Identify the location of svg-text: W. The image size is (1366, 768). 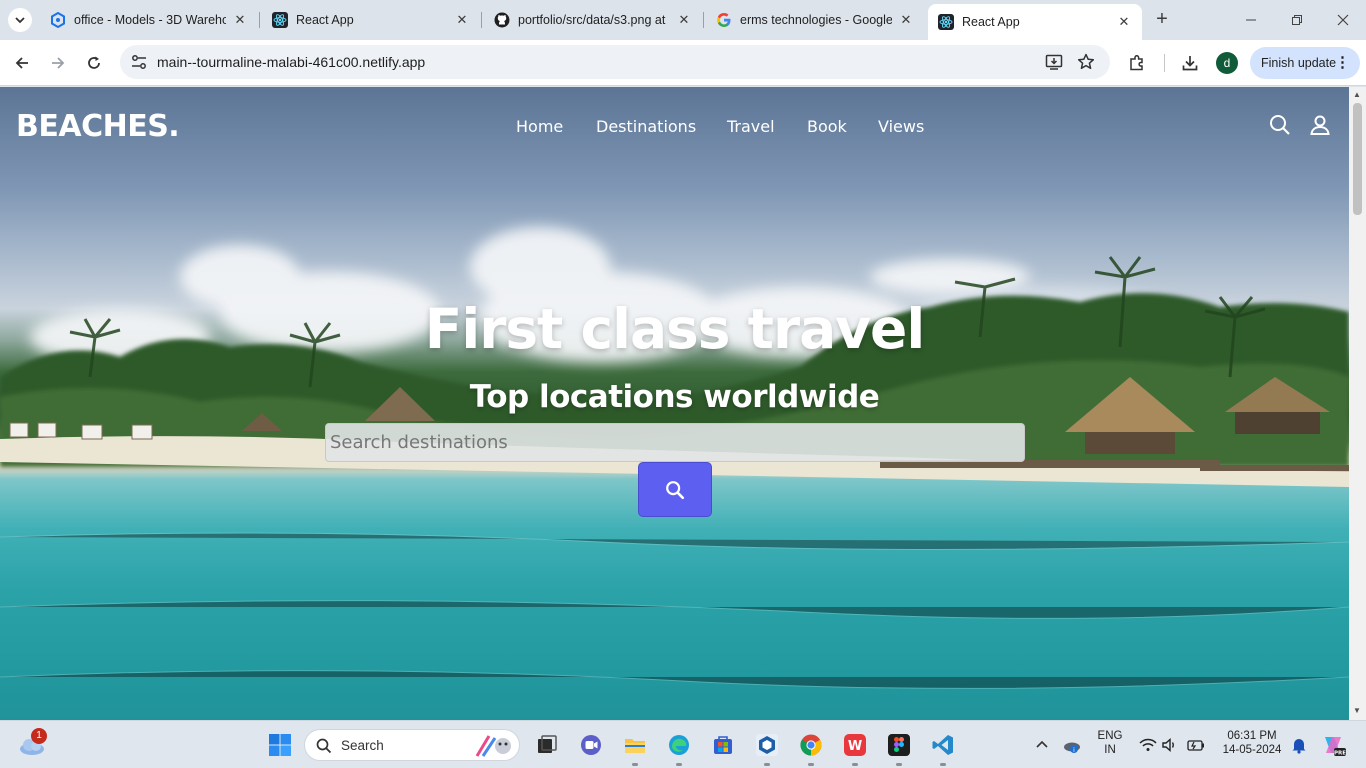
(855, 746).